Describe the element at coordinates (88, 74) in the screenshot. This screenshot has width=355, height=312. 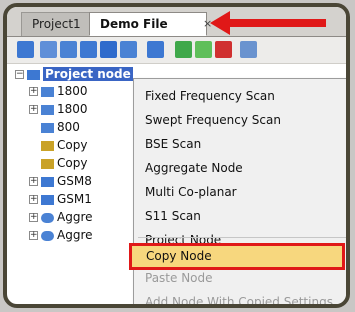
I see `tree-root-label: Project node` at that location.